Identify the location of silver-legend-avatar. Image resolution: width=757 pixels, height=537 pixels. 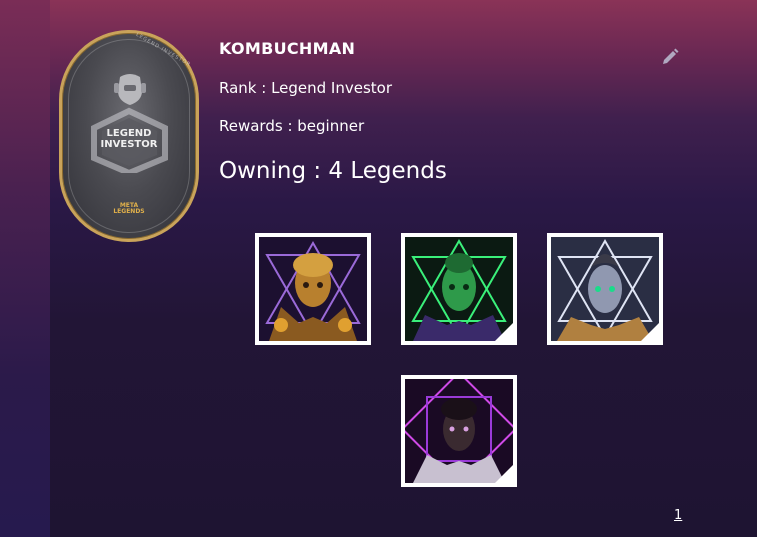
(605, 289).